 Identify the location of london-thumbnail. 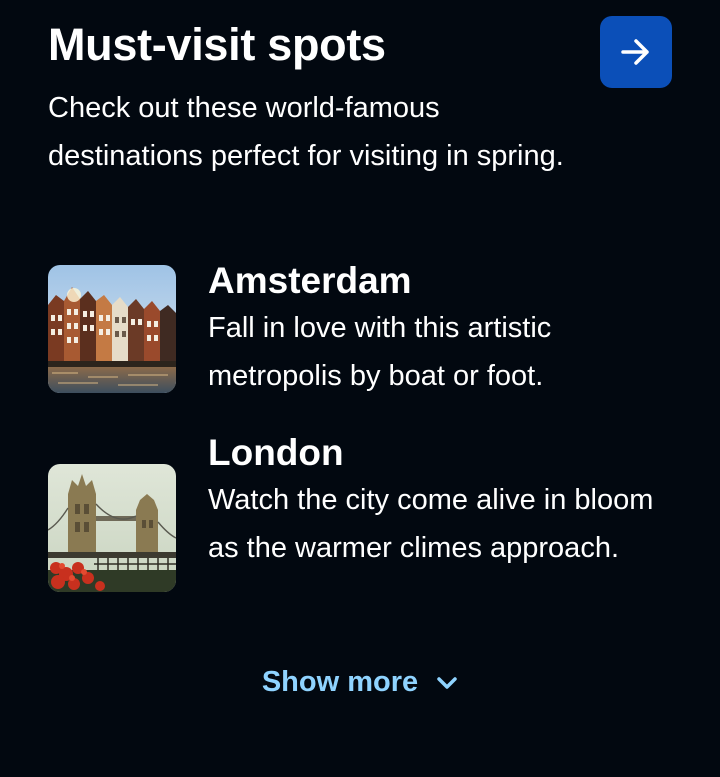
(112, 528).